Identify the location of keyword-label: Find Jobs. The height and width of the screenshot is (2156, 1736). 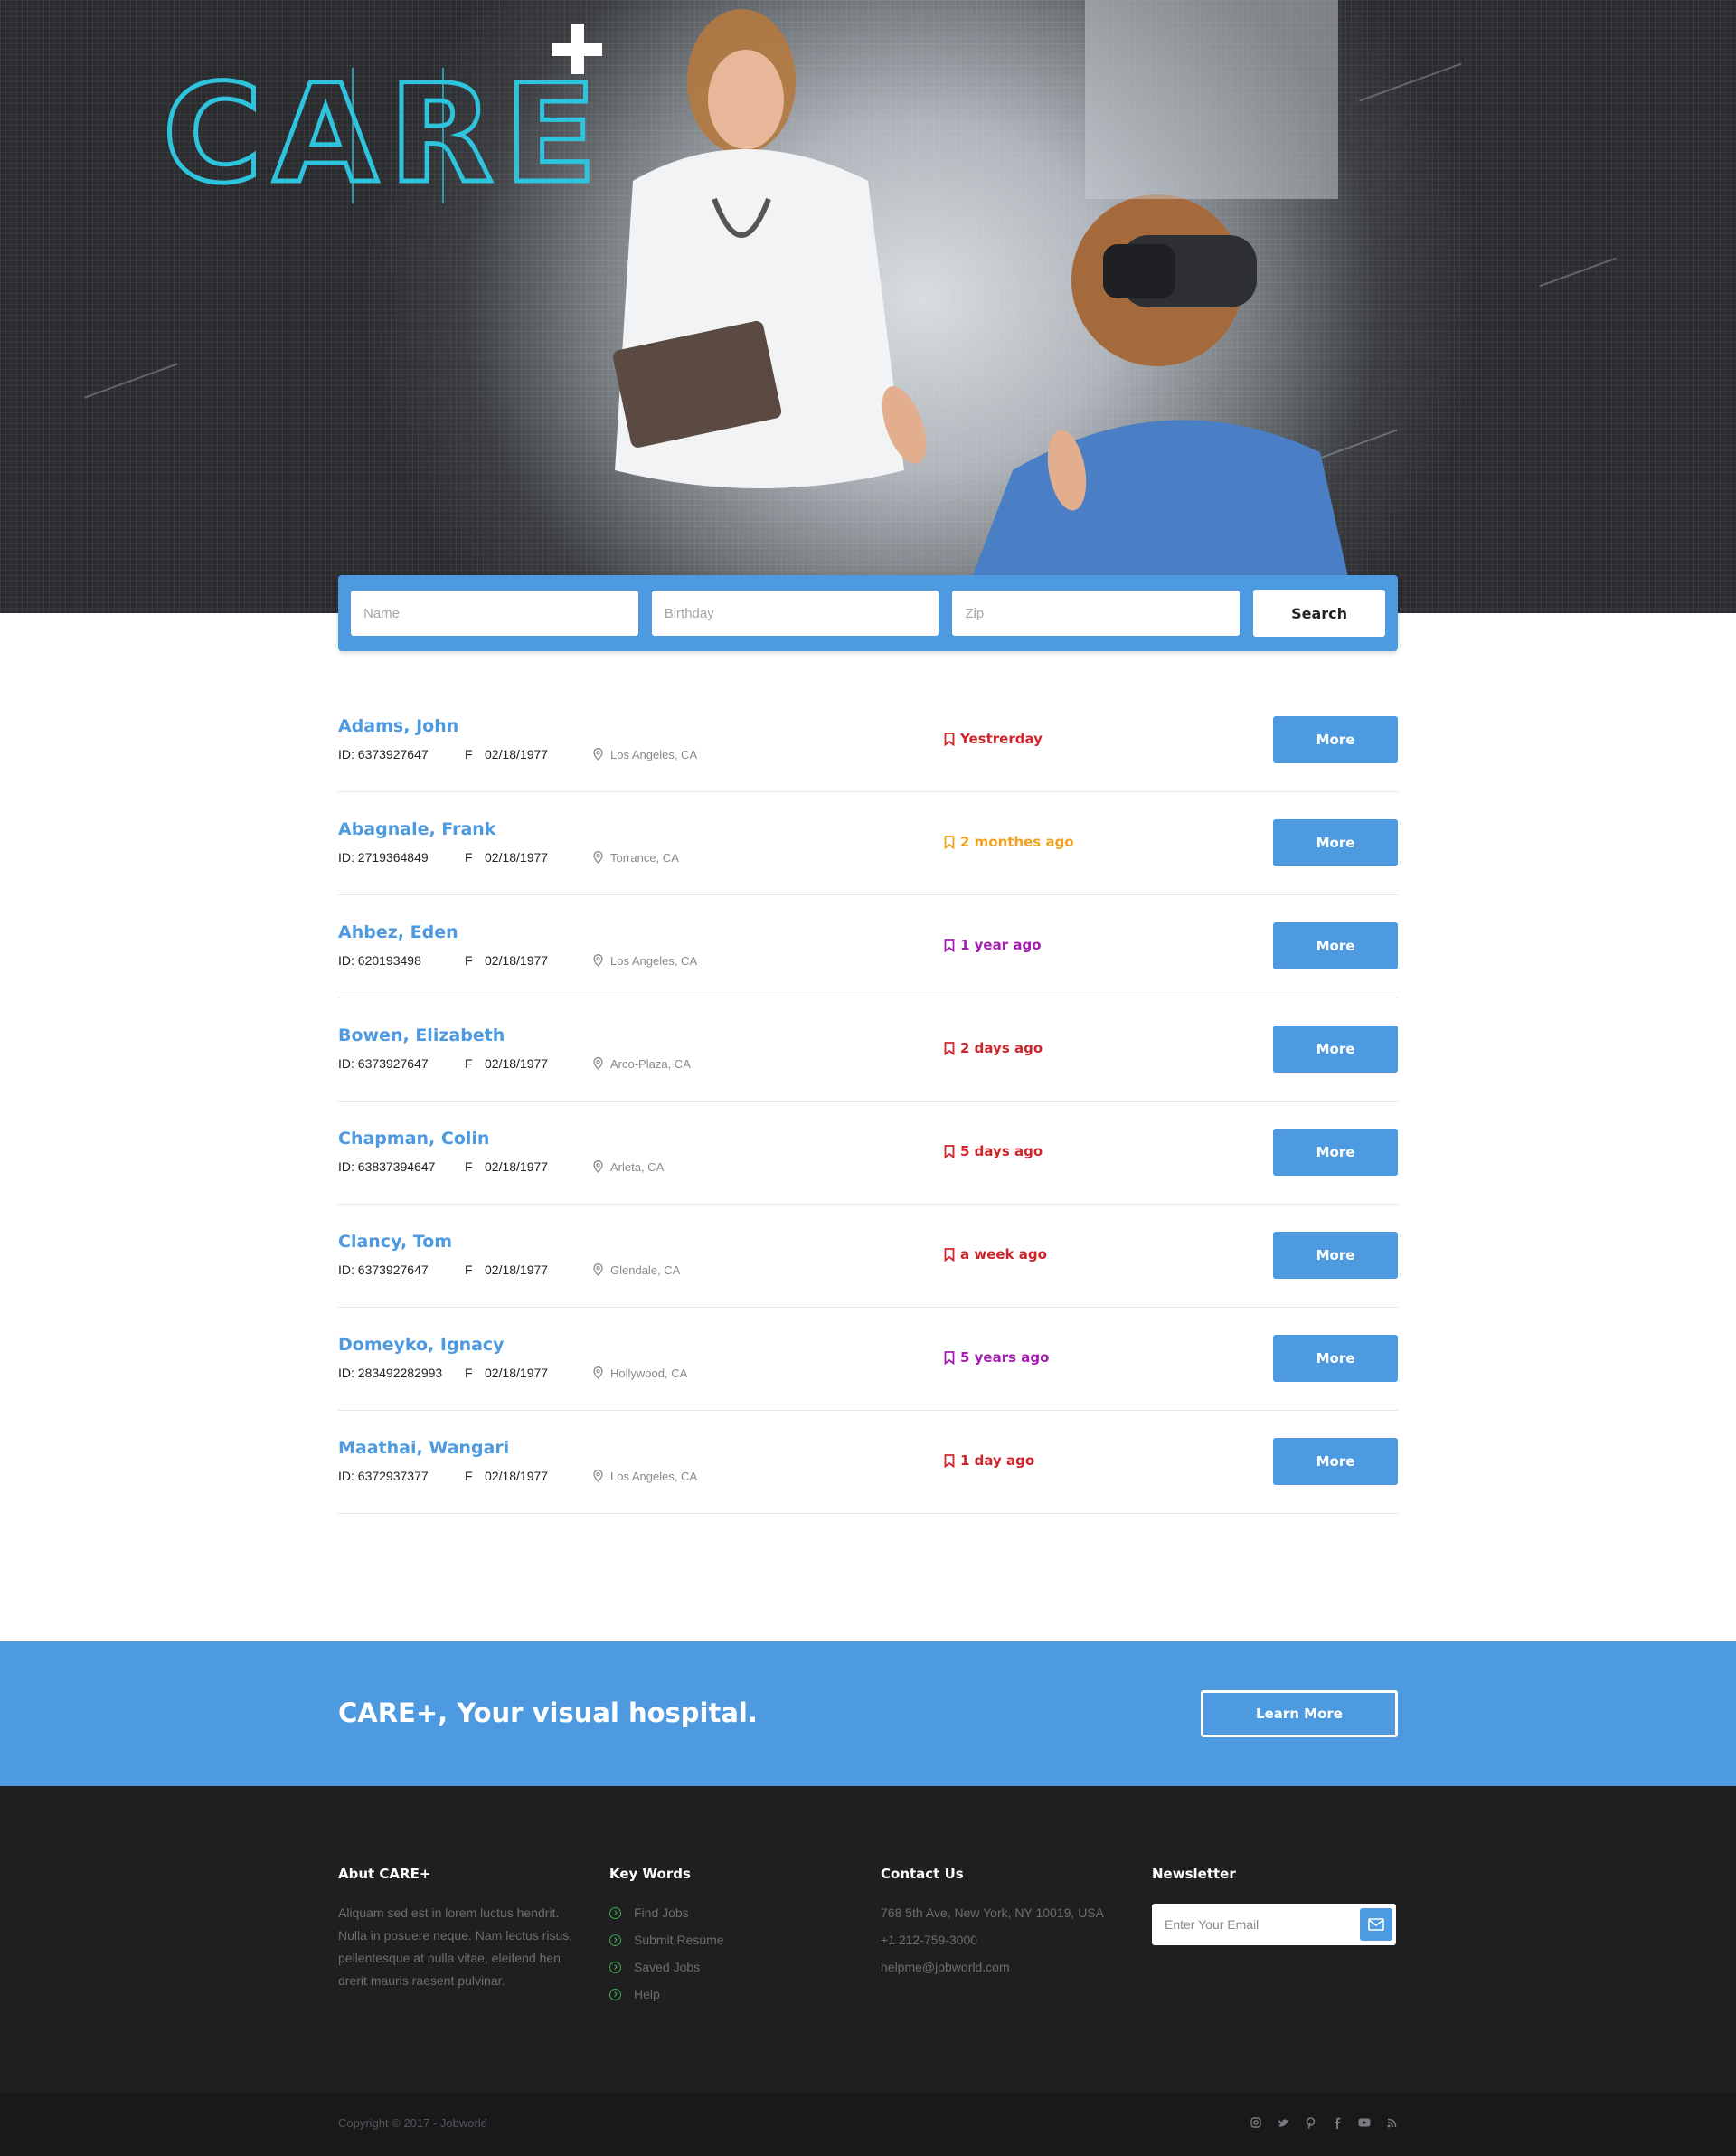
(661, 1912).